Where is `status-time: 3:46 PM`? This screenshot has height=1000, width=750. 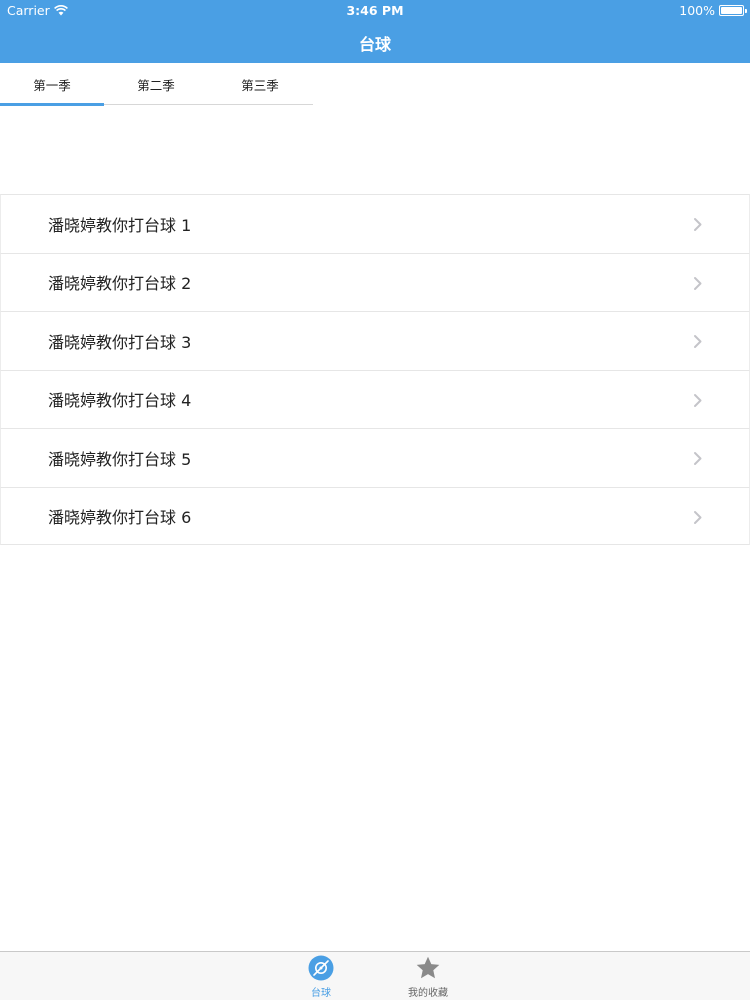 status-time: 3:46 PM is located at coordinates (375, 10).